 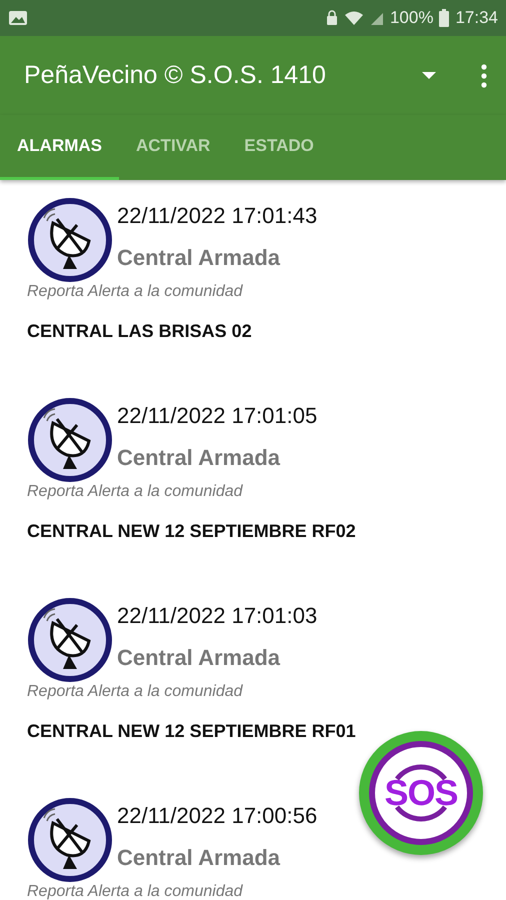 What do you see at coordinates (59, 147) in the screenshot?
I see `tab: ALARMAS` at bounding box center [59, 147].